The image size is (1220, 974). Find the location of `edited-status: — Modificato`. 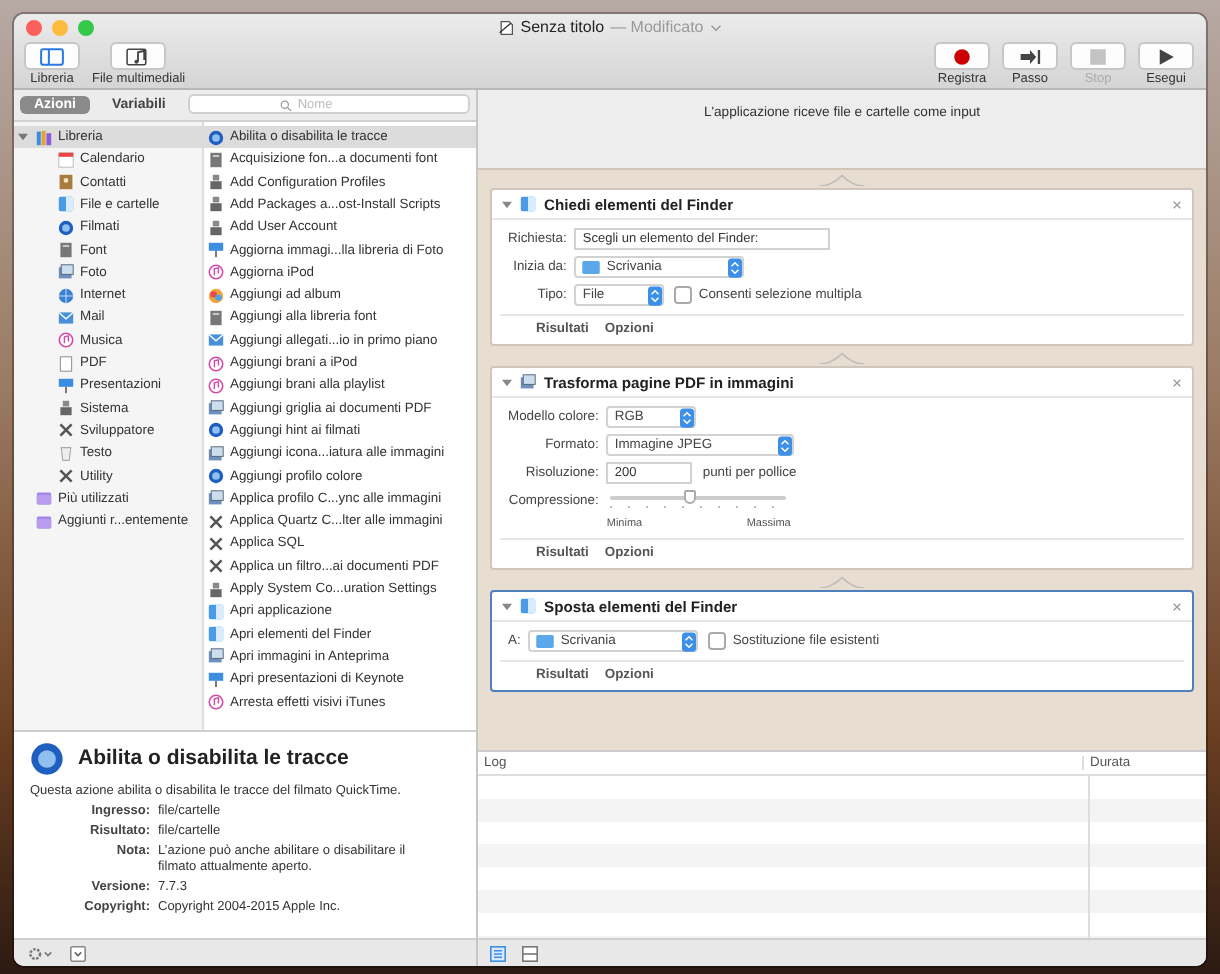

edited-status: — Modificato is located at coordinates (657, 27).